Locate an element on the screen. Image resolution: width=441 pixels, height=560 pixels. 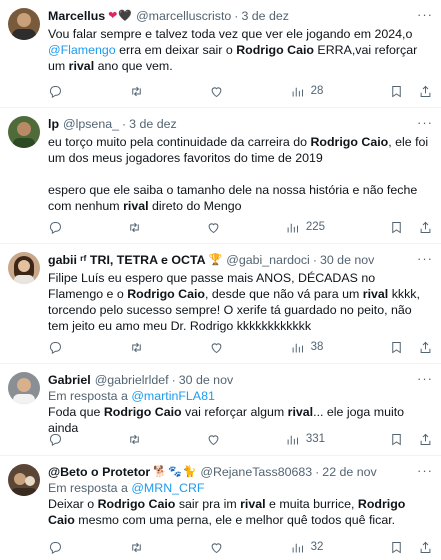
name-emoji: ❤ 🖤 is located at coordinates (120, 16).